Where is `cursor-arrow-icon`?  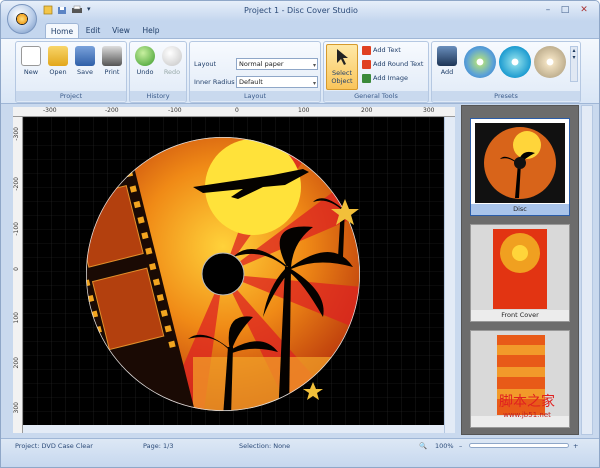 cursor-arrow-icon is located at coordinates (342, 57).